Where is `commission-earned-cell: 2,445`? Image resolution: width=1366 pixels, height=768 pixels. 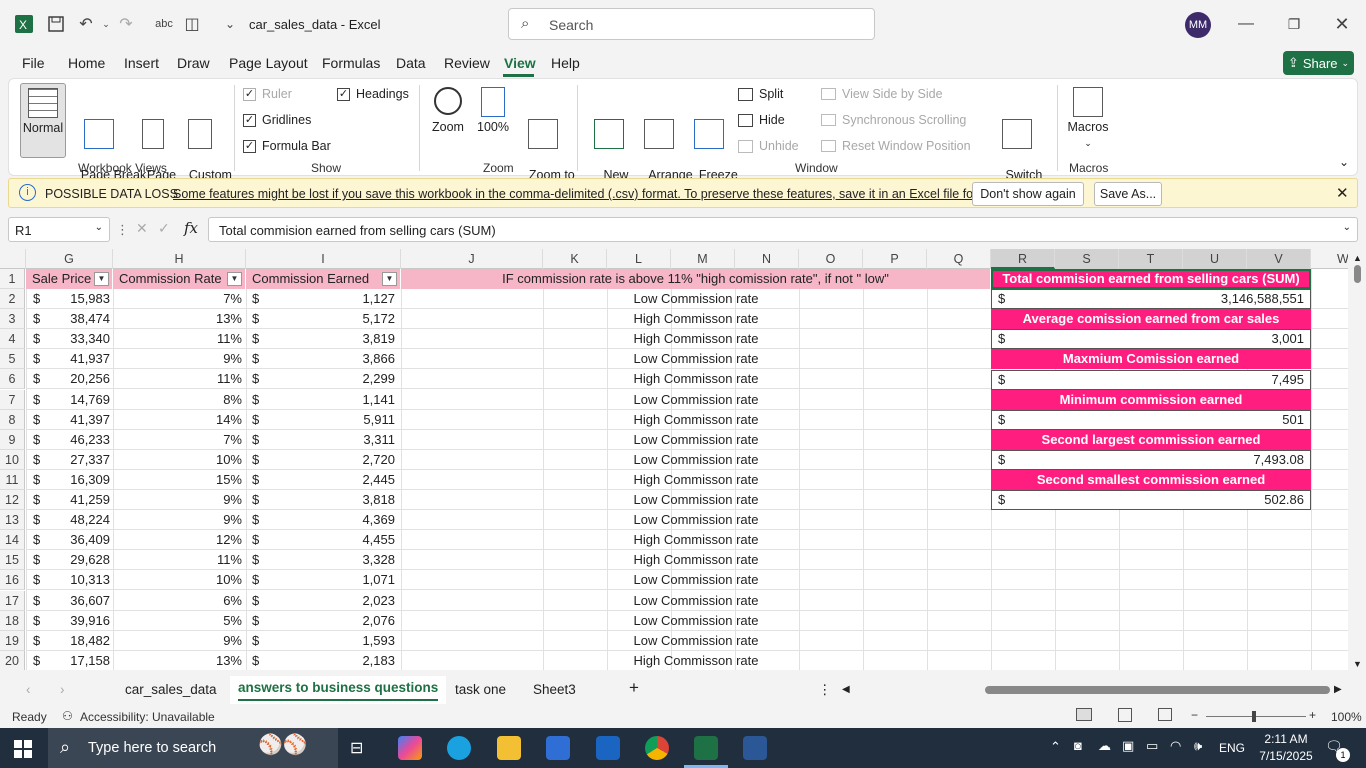 commission-earned-cell: 2,445 is located at coordinates (327, 480).